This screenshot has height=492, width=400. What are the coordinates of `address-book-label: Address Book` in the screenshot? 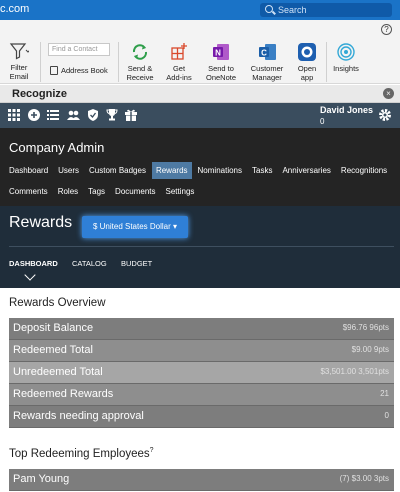 It's located at (84, 70).